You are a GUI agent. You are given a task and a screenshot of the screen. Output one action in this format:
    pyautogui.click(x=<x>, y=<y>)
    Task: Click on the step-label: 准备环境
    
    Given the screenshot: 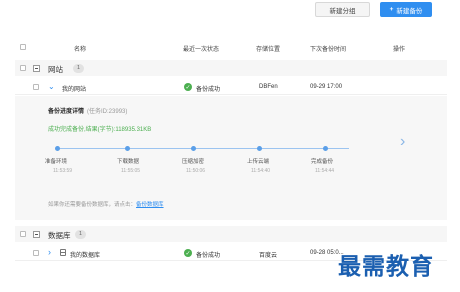 What is the action you would take?
    pyautogui.click(x=56, y=162)
    